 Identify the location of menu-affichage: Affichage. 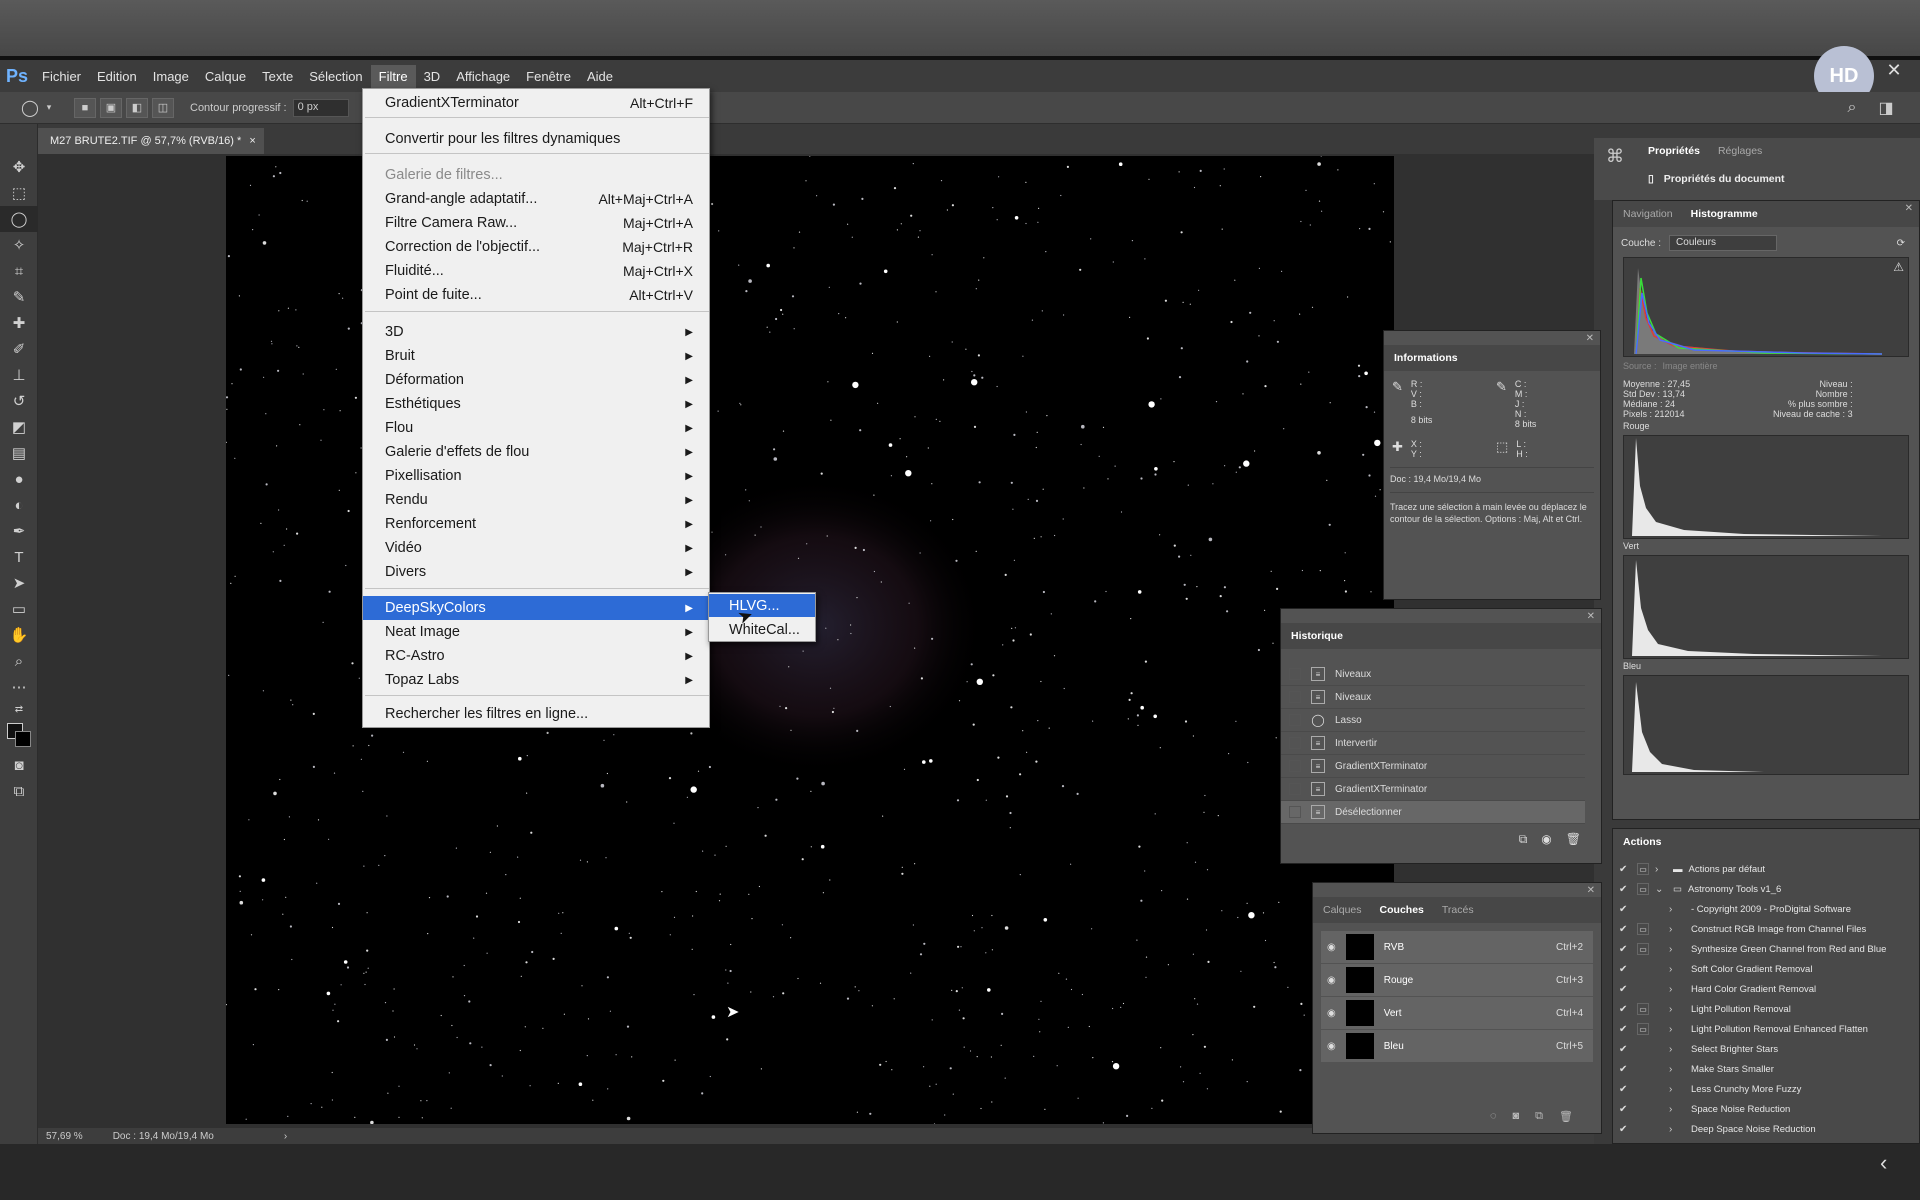
(483, 76).